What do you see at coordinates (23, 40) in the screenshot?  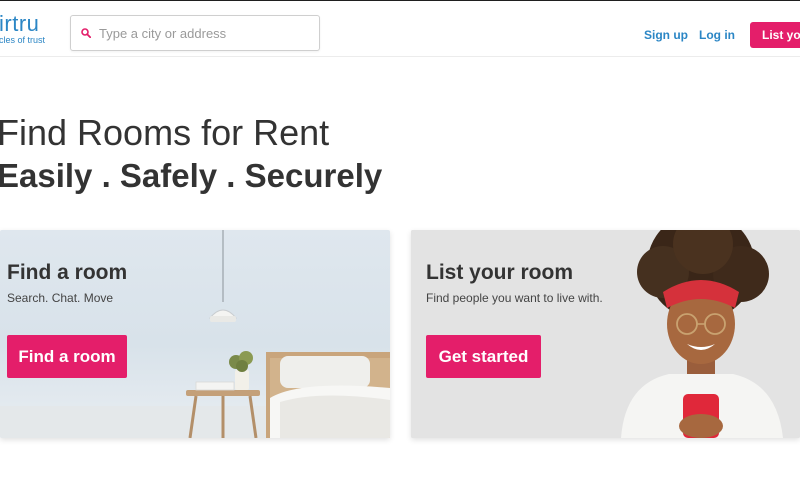 I see `logo-tagline: cles of trust` at bounding box center [23, 40].